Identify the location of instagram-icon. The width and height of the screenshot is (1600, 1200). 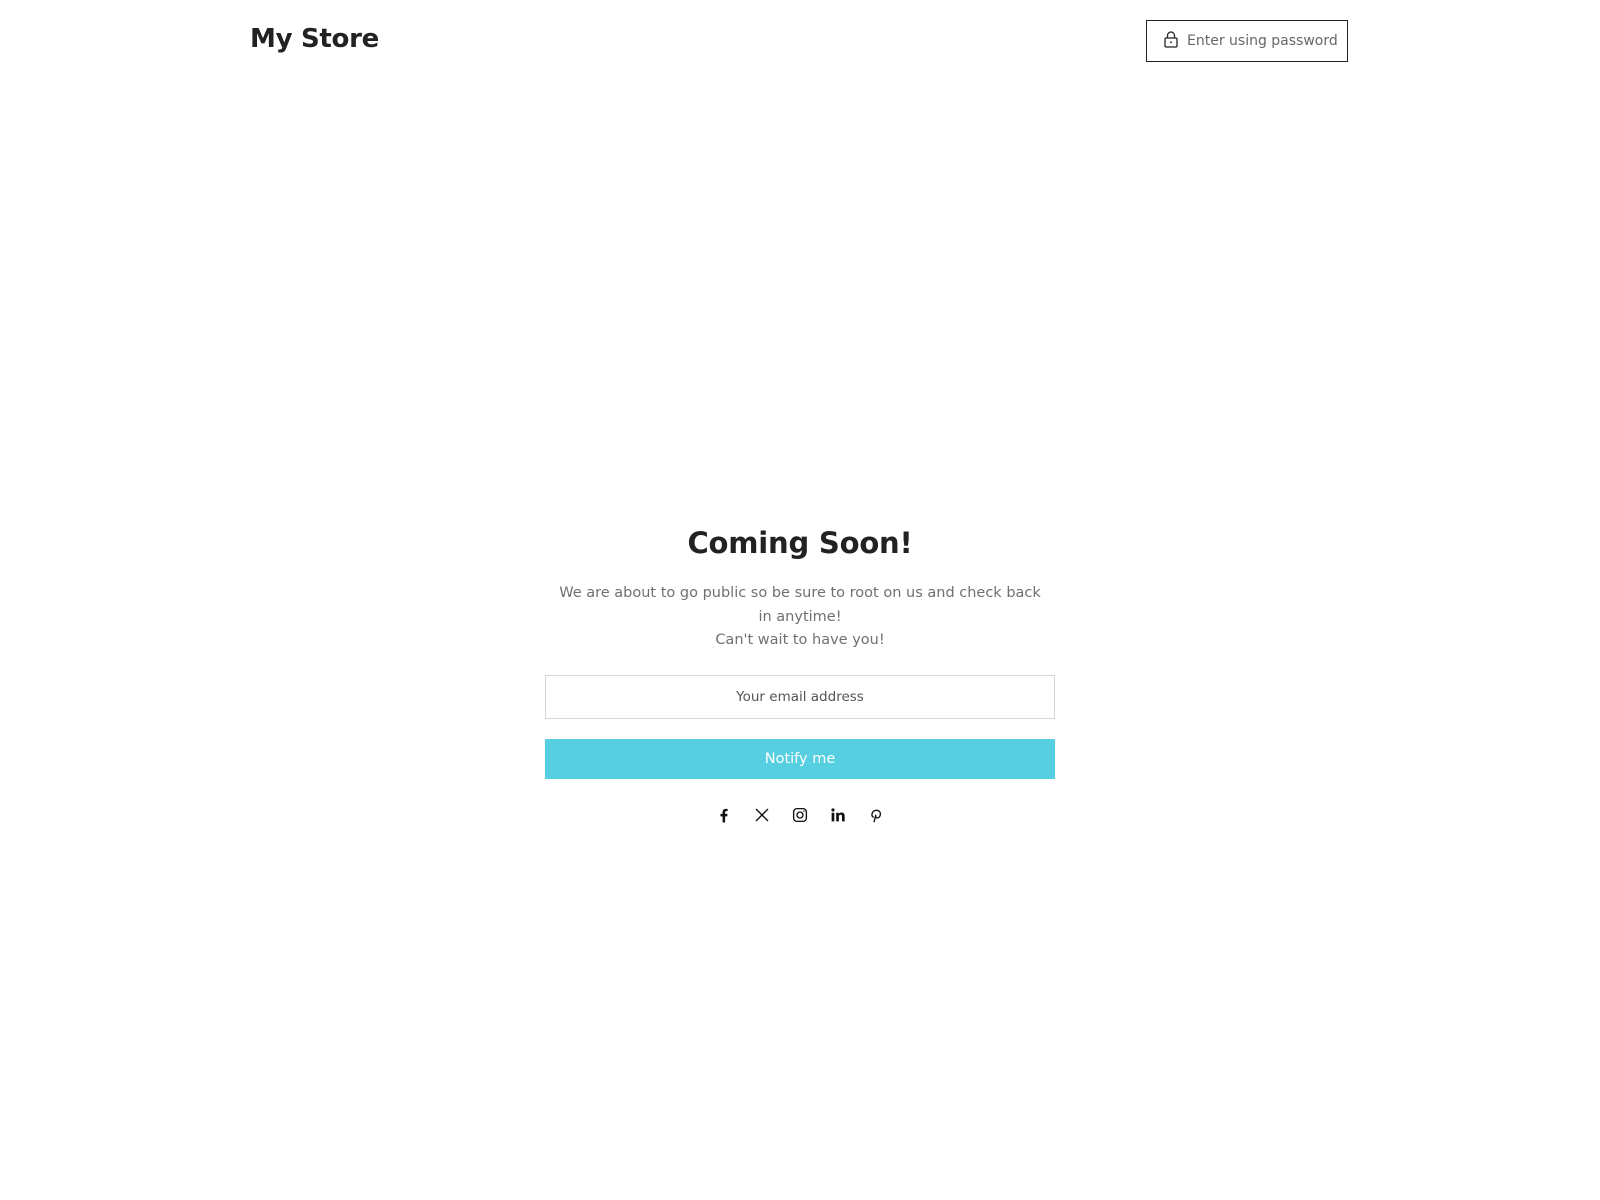
(800, 815).